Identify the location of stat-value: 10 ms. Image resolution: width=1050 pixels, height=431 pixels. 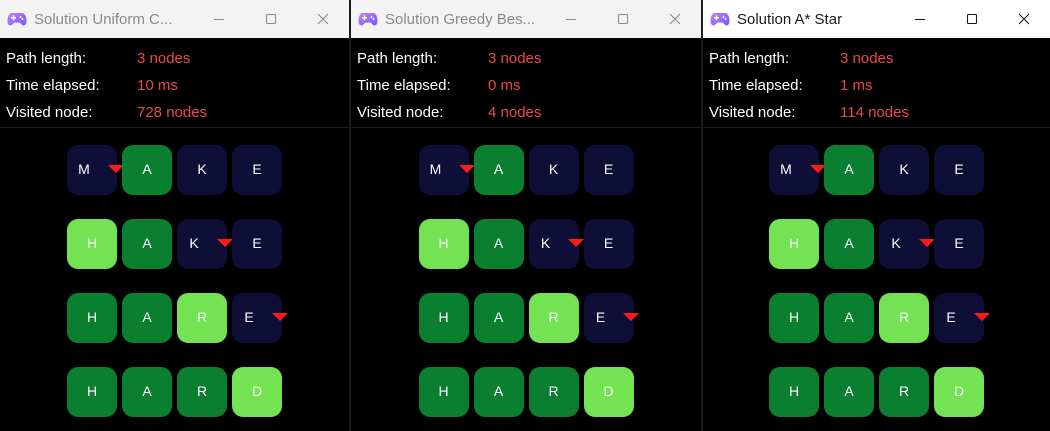
(157, 85).